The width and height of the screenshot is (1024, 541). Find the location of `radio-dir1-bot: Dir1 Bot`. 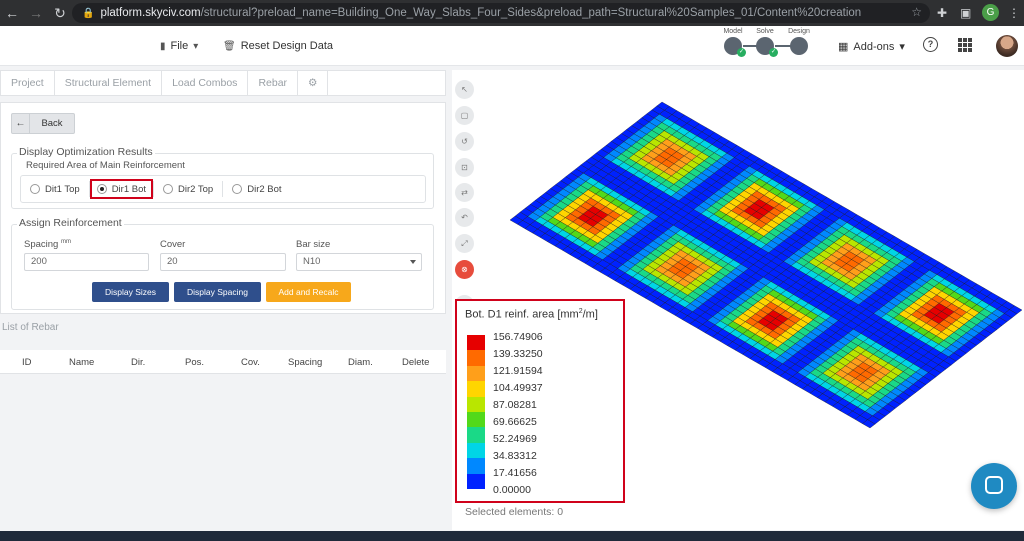

radio-dir1-bot: Dir1 Bot is located at coordinates (121, 189).